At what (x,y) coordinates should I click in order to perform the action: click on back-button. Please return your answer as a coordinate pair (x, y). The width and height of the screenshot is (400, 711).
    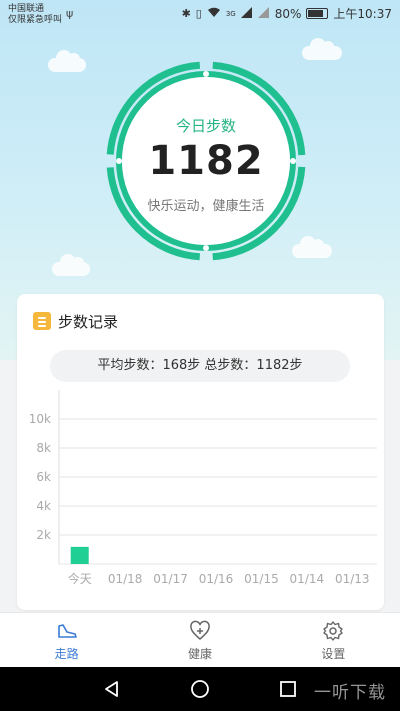
    Looking at the image, I should click on (112, 689).